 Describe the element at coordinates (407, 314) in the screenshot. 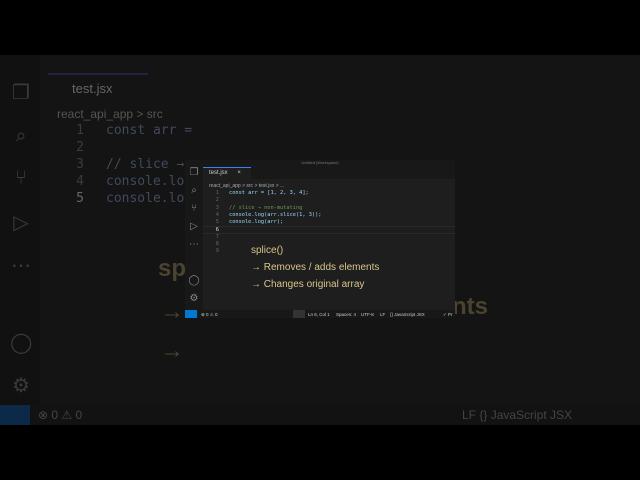

I see `language-mode: {} JavaScript JSX` at that location.